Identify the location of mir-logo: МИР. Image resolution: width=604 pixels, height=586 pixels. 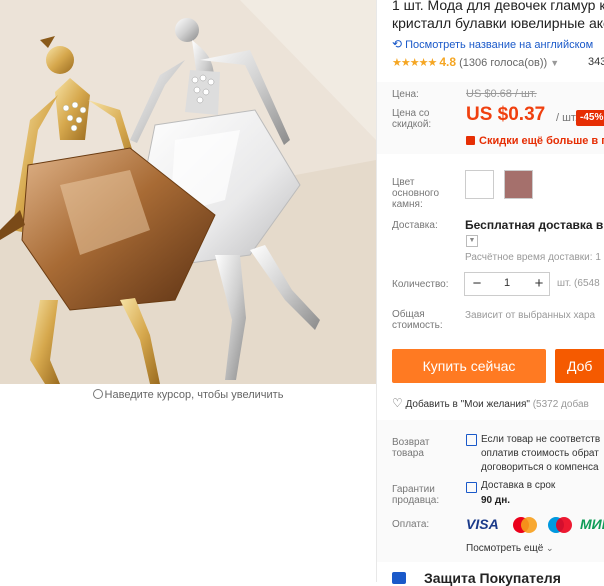
(592, 524).